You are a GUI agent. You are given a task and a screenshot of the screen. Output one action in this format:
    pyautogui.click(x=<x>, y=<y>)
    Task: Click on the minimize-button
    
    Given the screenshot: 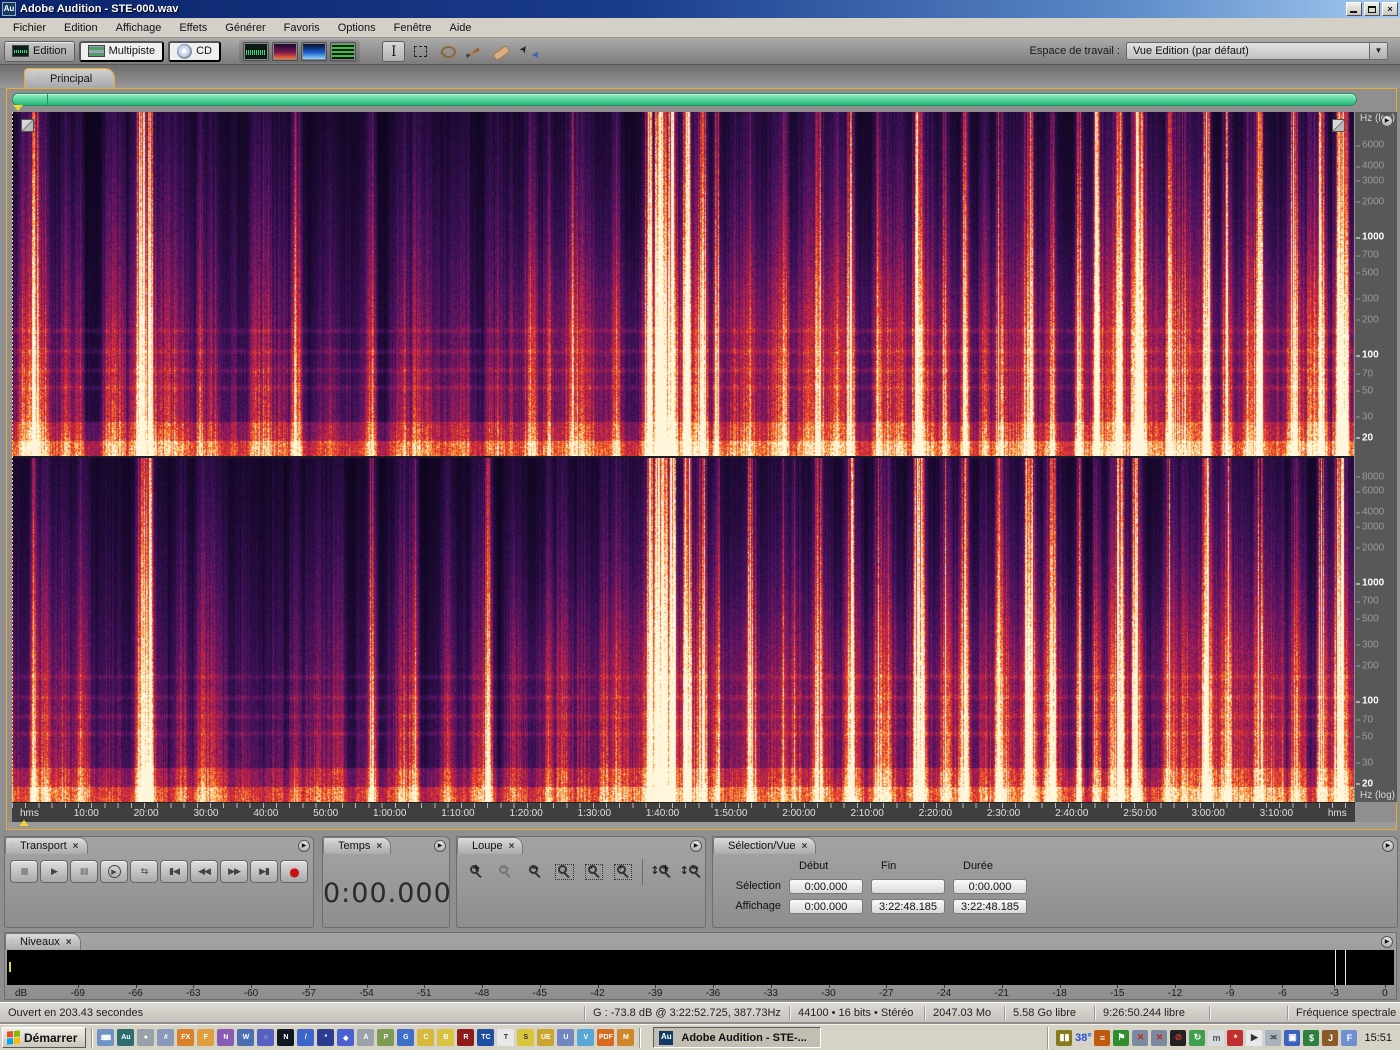 What is the action you would take?
    pyautogui.click(x=1354, y=9)
    